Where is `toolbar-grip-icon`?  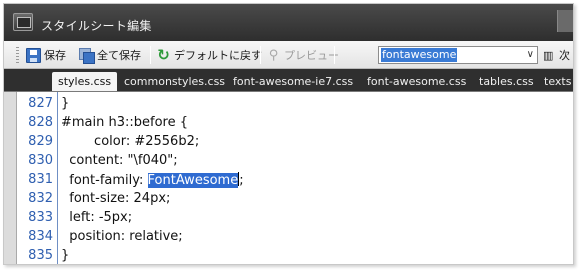
toolbar-grip-icon is located at coordinates (17, 55).